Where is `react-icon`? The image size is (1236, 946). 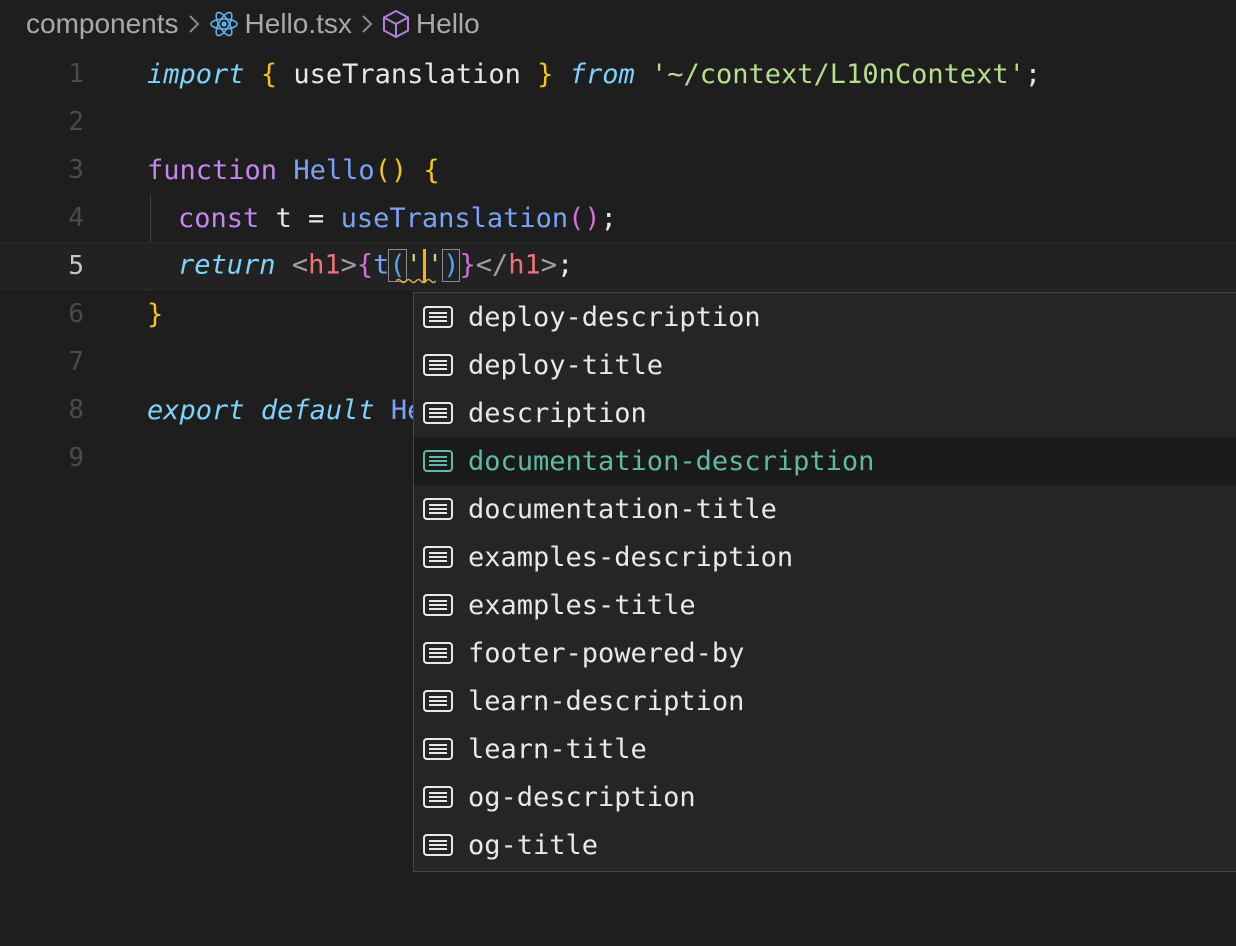
react-icon is located at coordinates (224, 24).